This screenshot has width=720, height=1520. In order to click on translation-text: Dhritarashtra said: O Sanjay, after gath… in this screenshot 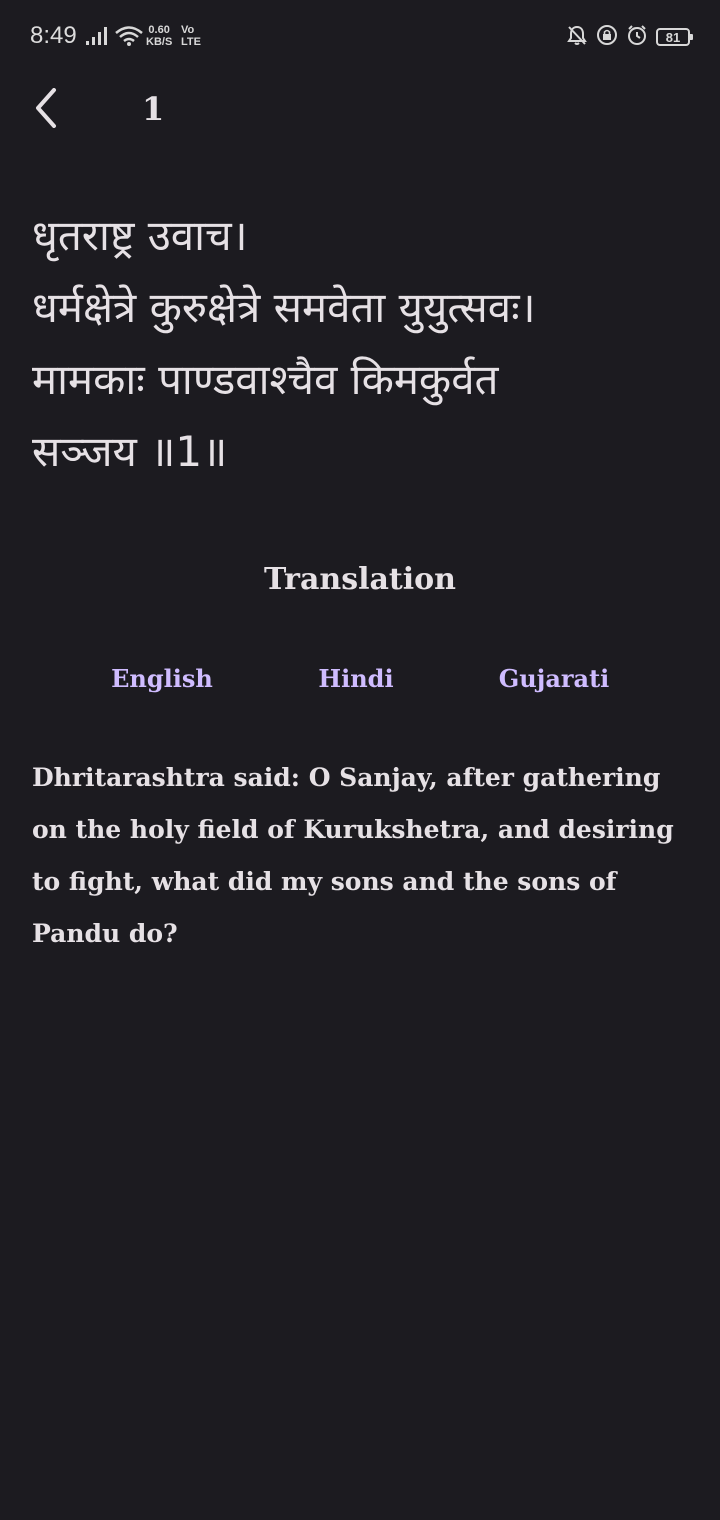, I will do `click(353, 855)`.